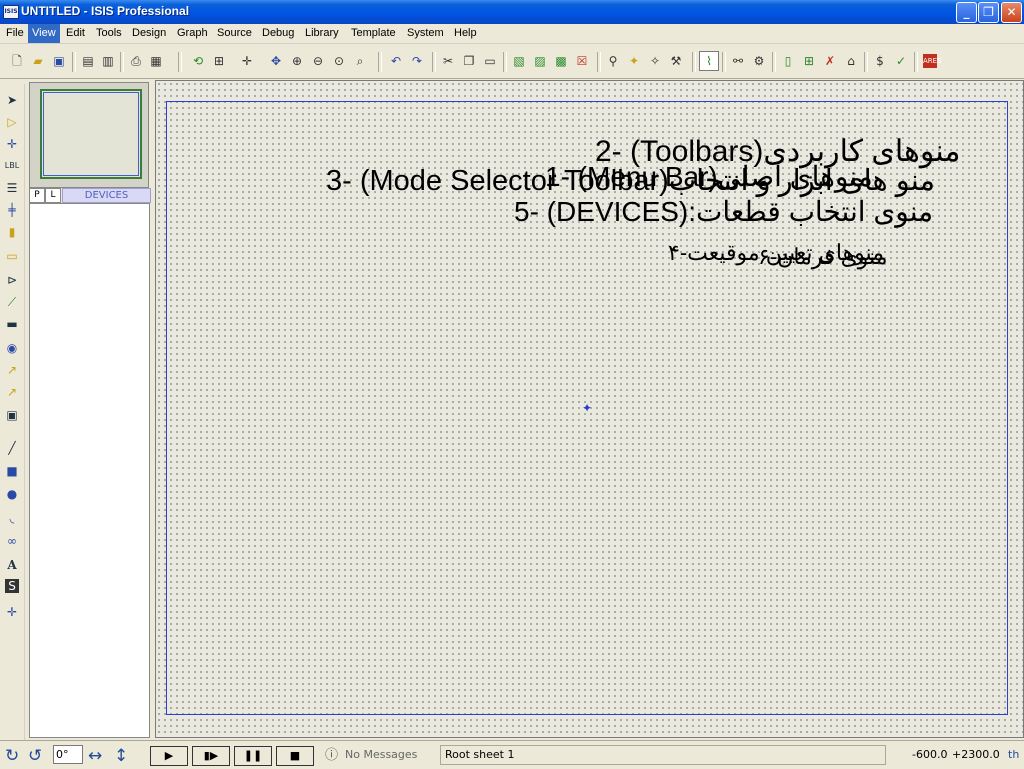  What do you see at coordinates (360, 61) in the screenshot?
I see `zoom-area-button: ⌕` at bounding box center [360, 61].